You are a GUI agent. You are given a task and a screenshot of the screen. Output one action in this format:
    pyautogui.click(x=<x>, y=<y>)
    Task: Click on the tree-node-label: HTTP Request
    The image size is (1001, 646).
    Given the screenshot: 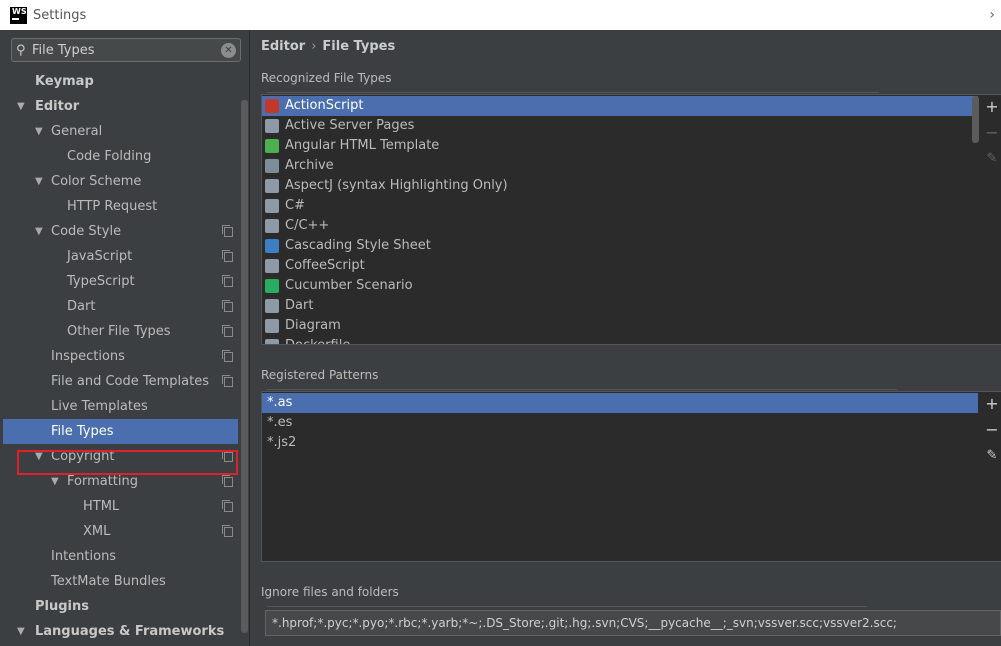 What is the action you would take?
    pyautogui.click(x=112, y=206)
    